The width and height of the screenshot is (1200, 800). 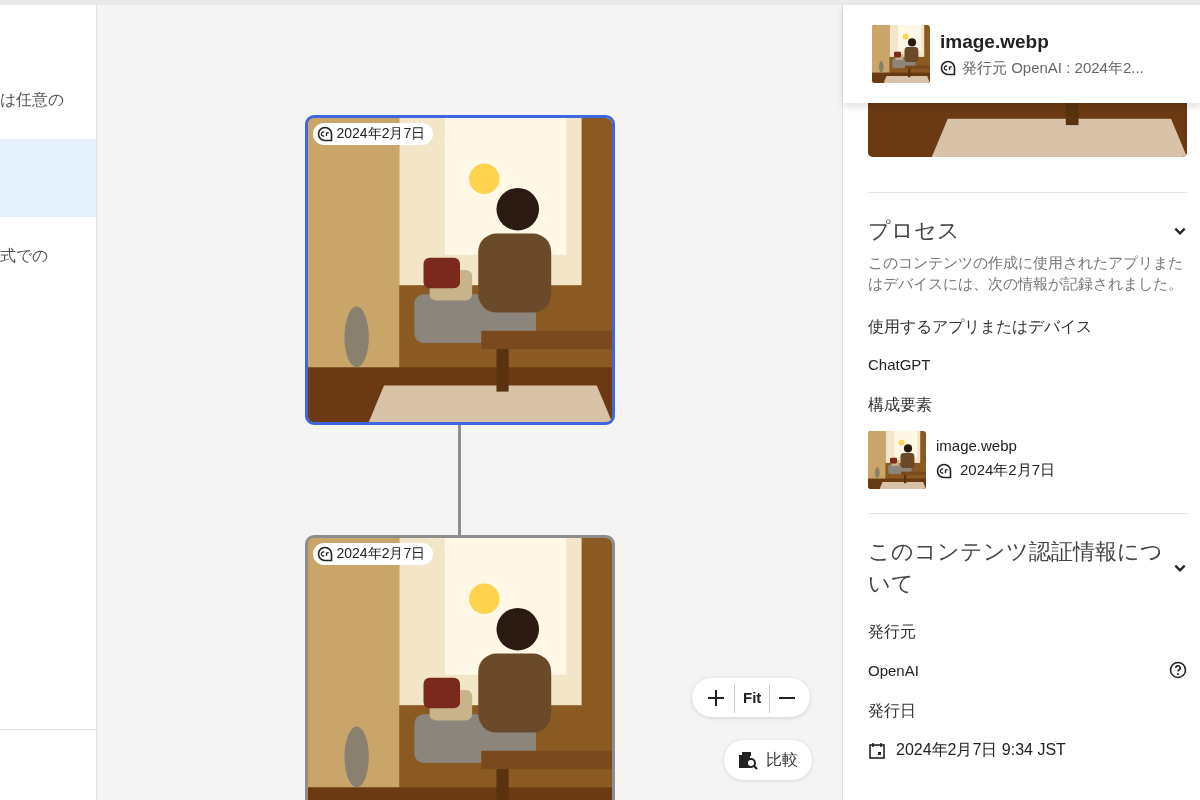 I want to click on calendar-icon, so click(x=877, y=750).